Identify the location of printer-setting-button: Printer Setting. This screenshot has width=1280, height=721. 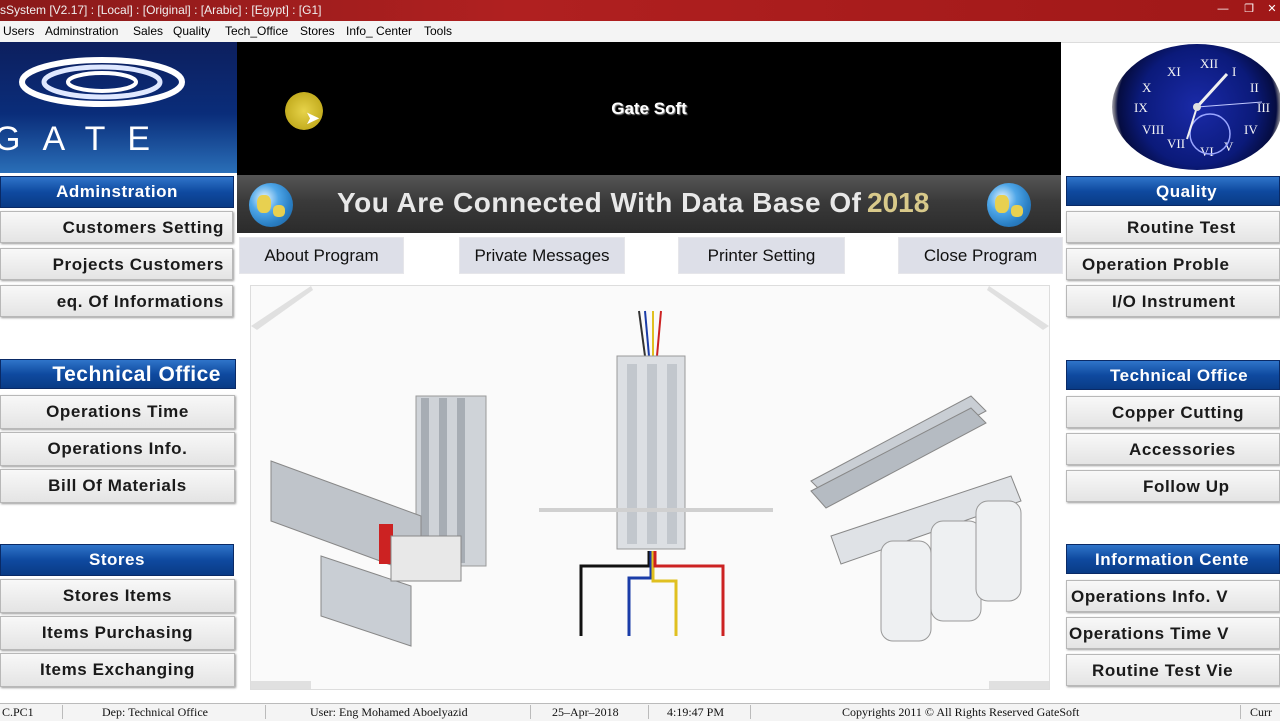
(761, 255).